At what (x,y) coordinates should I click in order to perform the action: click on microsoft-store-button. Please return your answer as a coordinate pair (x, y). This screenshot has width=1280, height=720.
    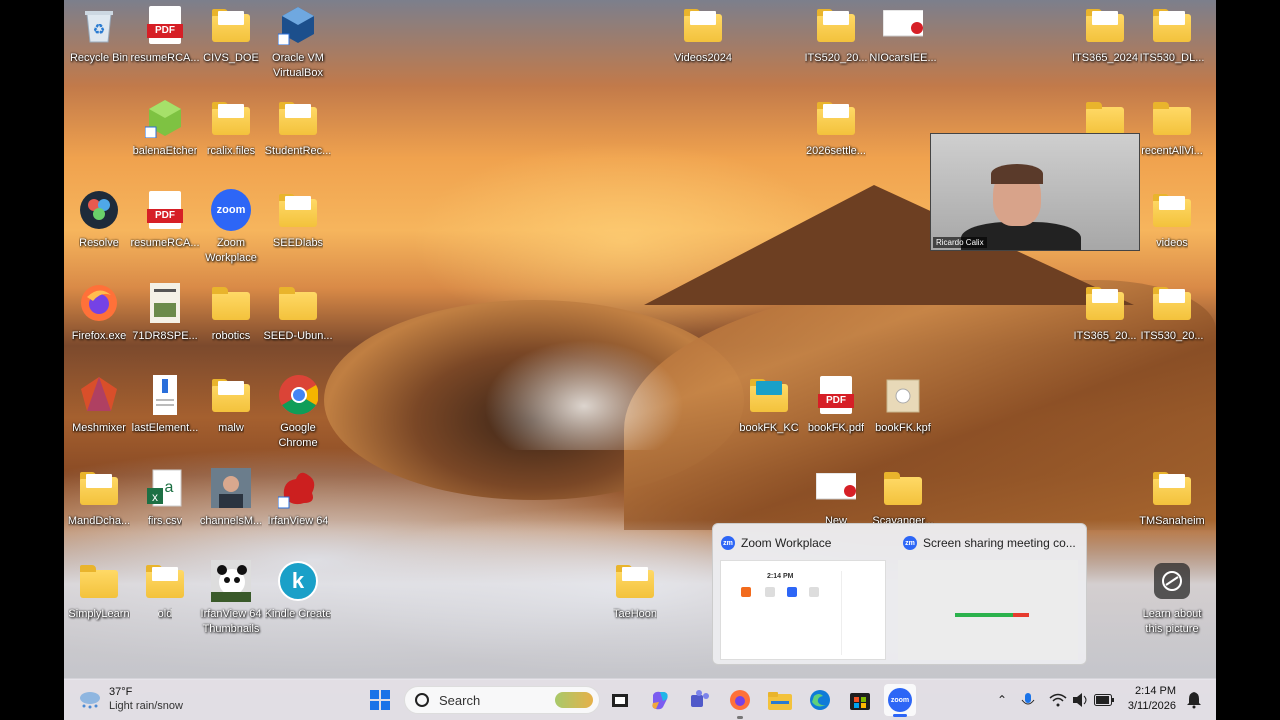
    Looking at the image, I should click on (860, 700).